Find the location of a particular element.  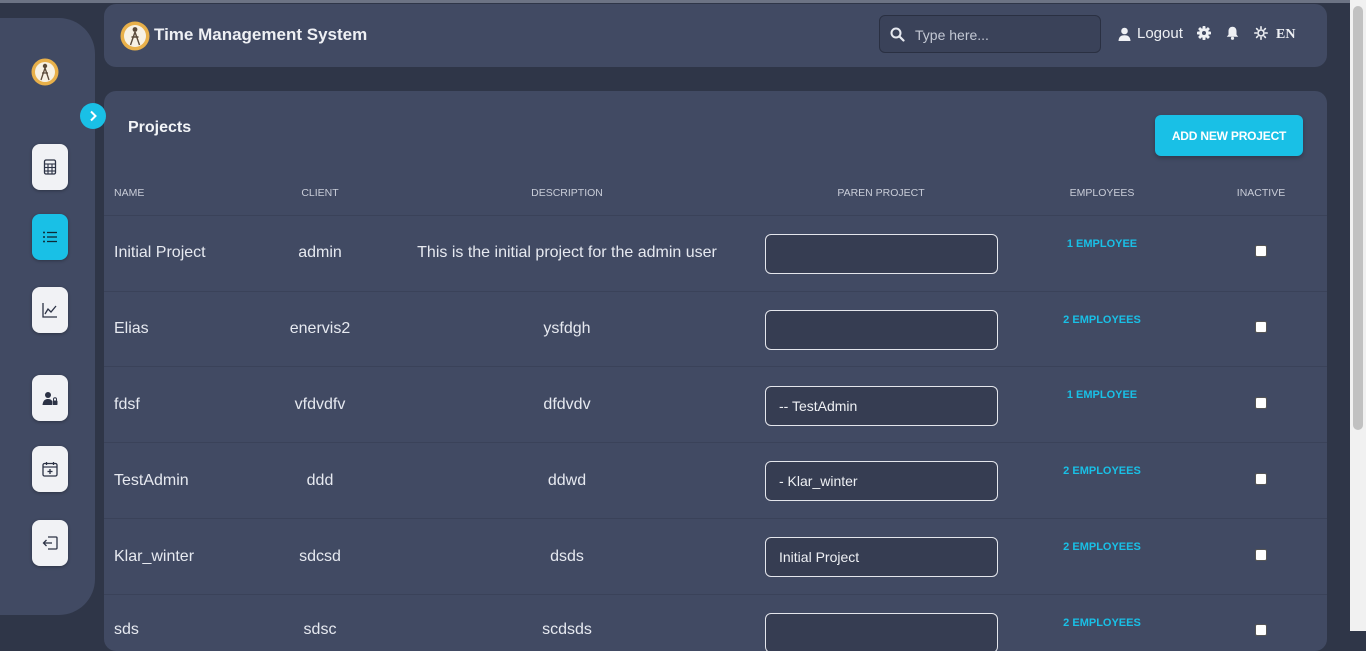

nav-reports-button is located at coordinates (50, 310).